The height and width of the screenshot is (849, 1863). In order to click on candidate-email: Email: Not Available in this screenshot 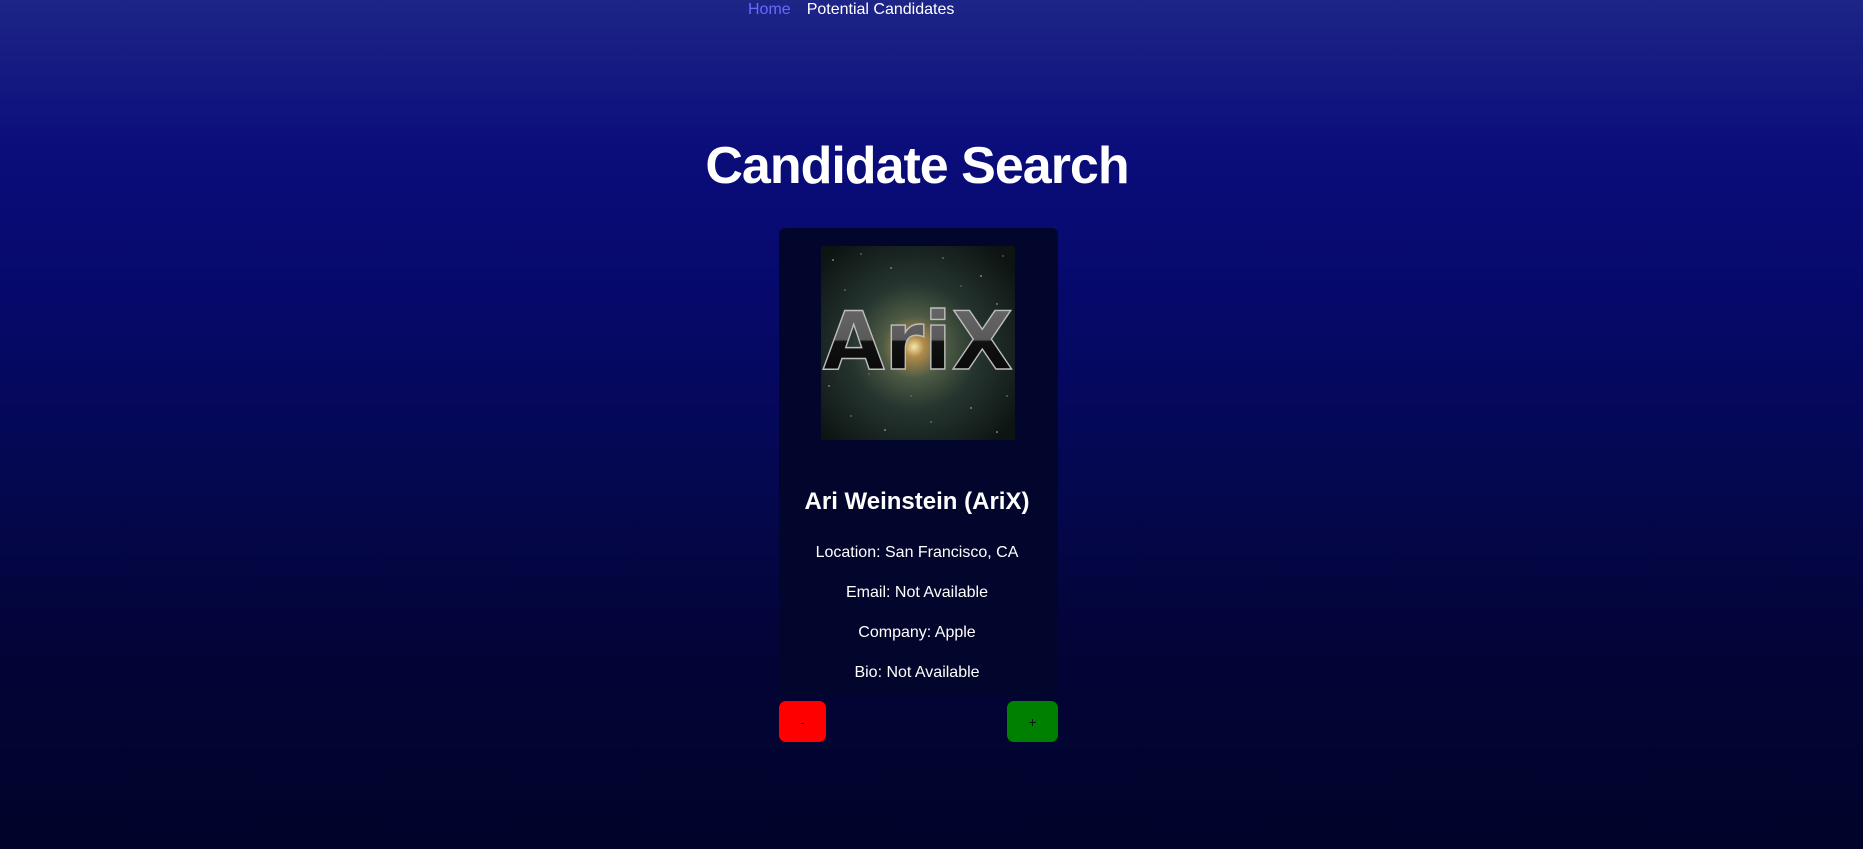, I will do `click(917, 592)`.